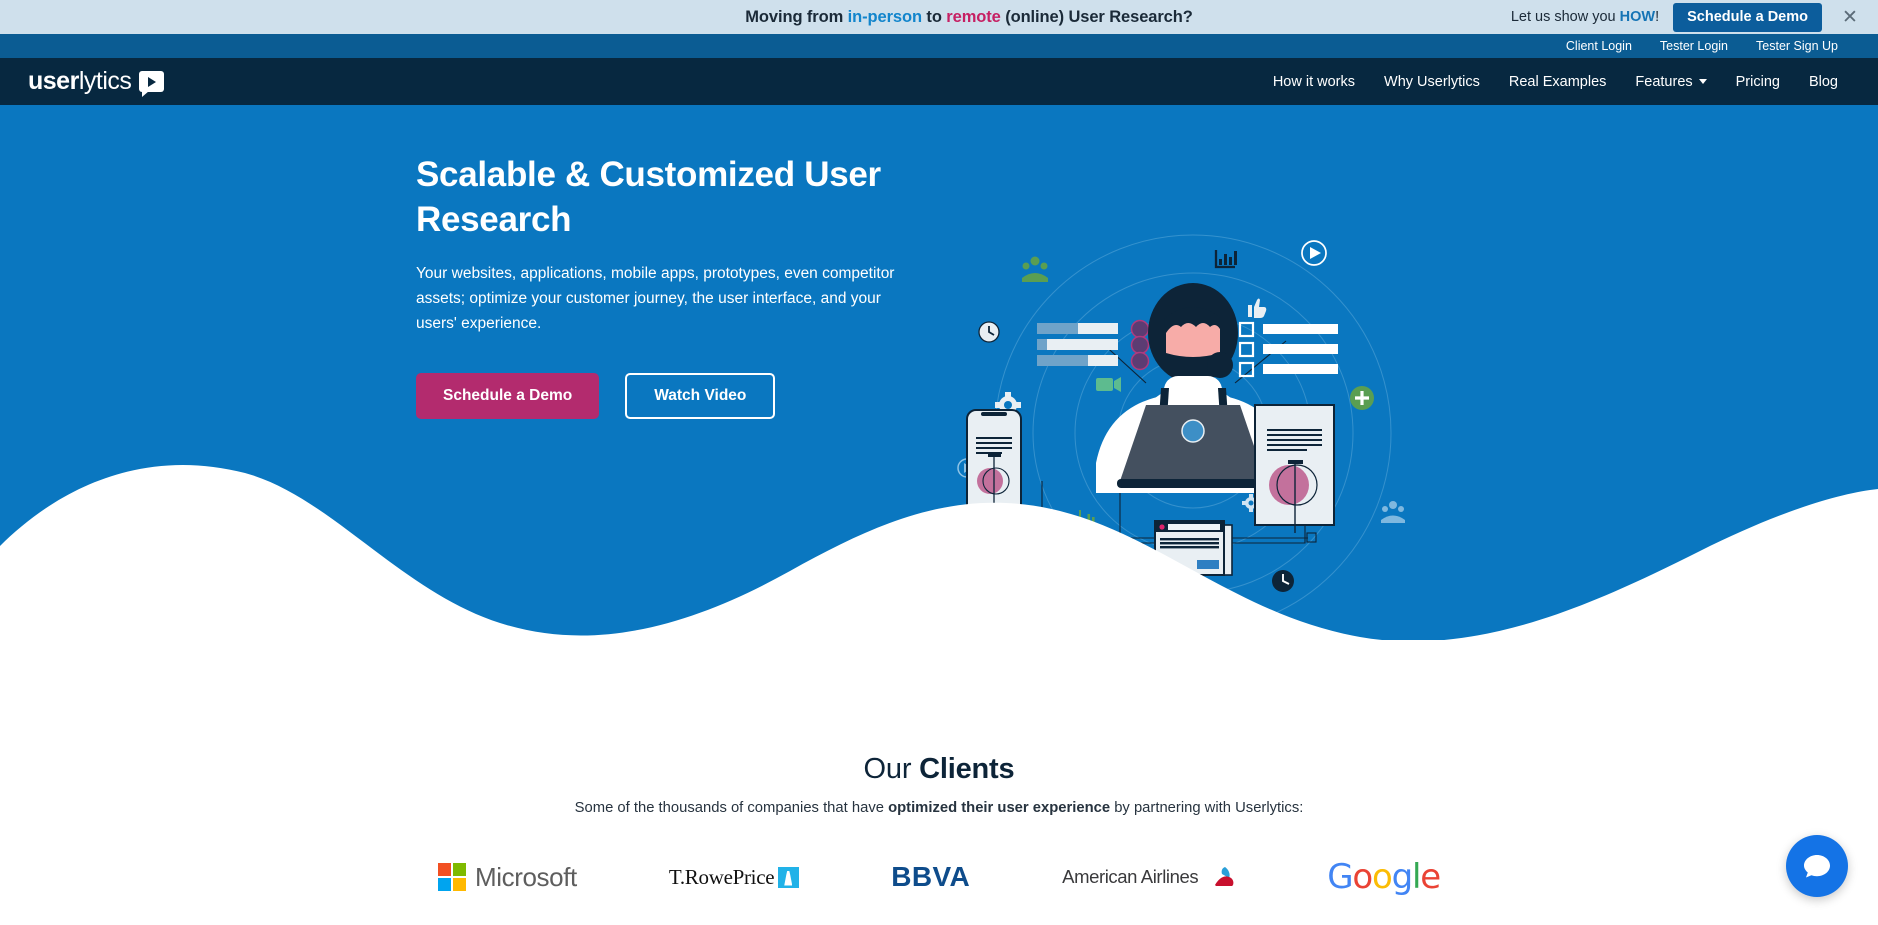 The image size is (1878, 925). Describe the element at coordinates (1850, 17) in the screenshot. I see `close-icon: ✕` at that location.